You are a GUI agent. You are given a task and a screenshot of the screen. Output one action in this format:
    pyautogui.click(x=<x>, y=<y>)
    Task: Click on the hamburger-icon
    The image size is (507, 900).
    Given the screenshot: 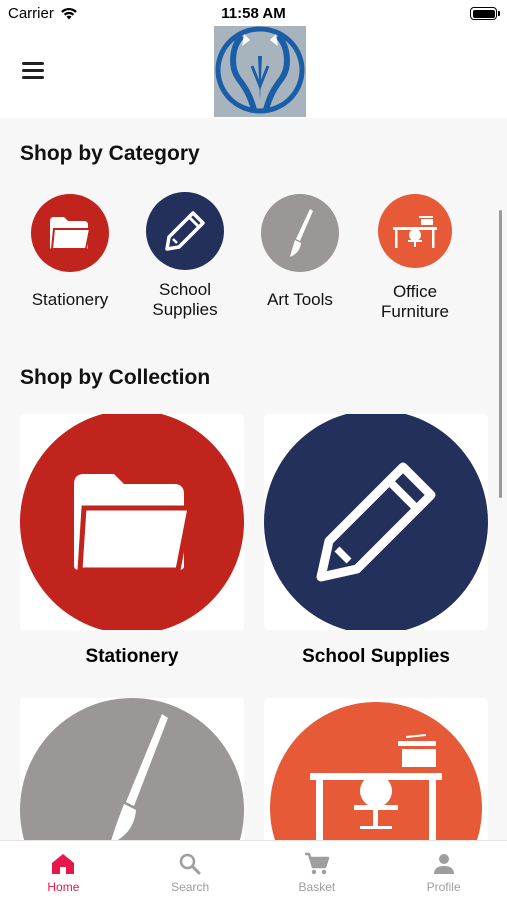 What is the action you would take?
    pyautogui.click(x=33, y=63)
    